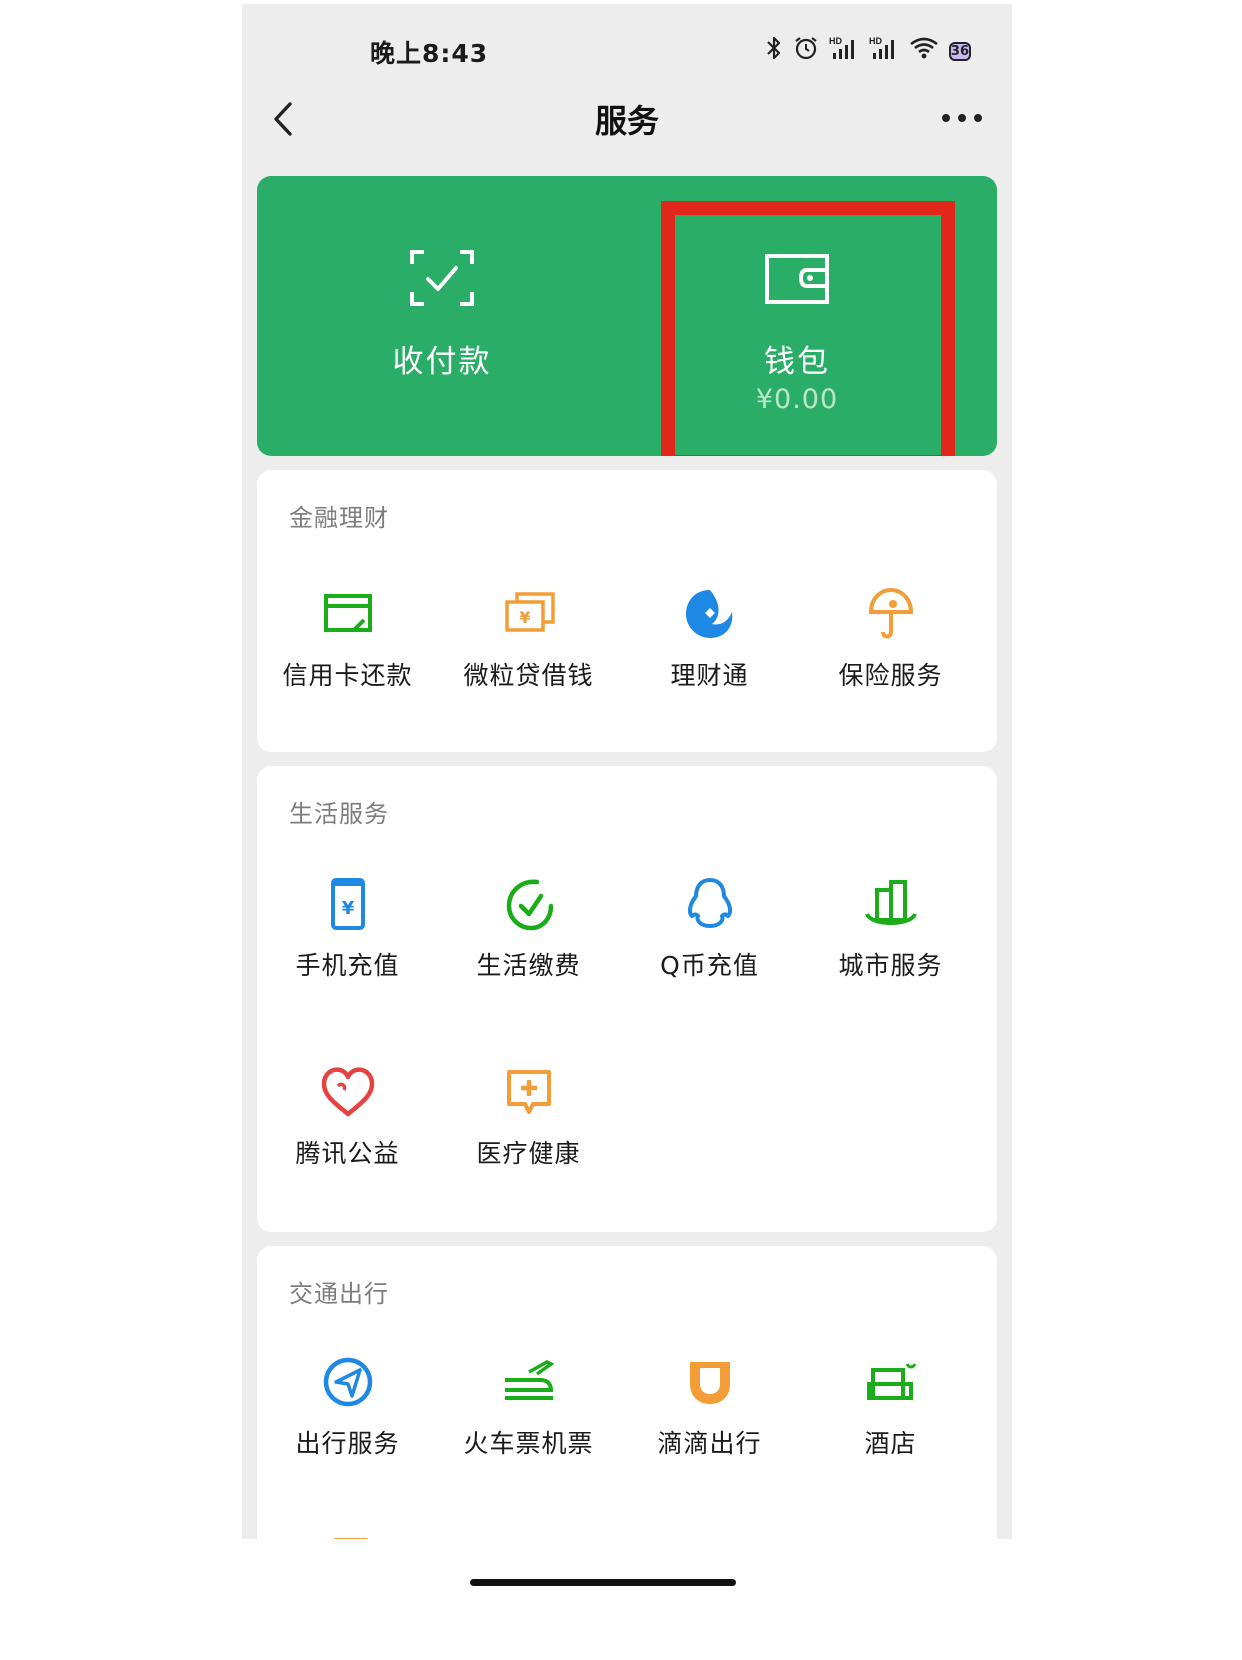  Describe the element at coordinates (528, 656) in the screenshot. I see `weilidai-loan-item: ¥ 微粒贷借钱` at that location.